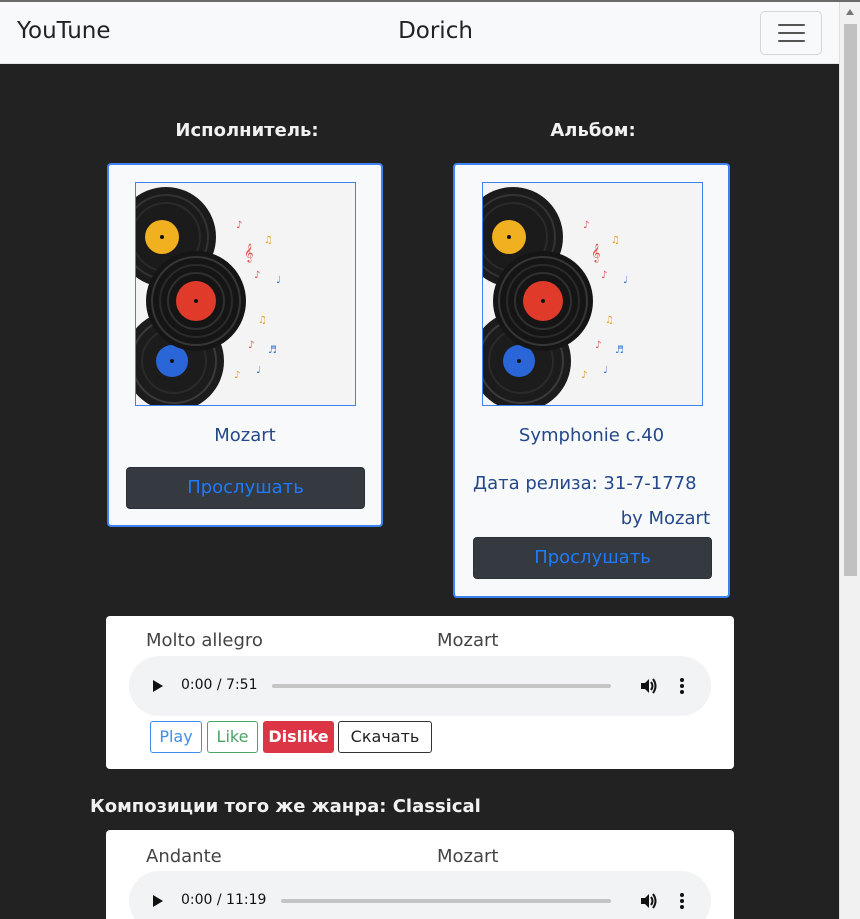  What do you see at coordinates (585, 483) in the screenshot?
I see `album-release-date: Дата релиза: 31-7-1778` at bounding box center [585, 483].